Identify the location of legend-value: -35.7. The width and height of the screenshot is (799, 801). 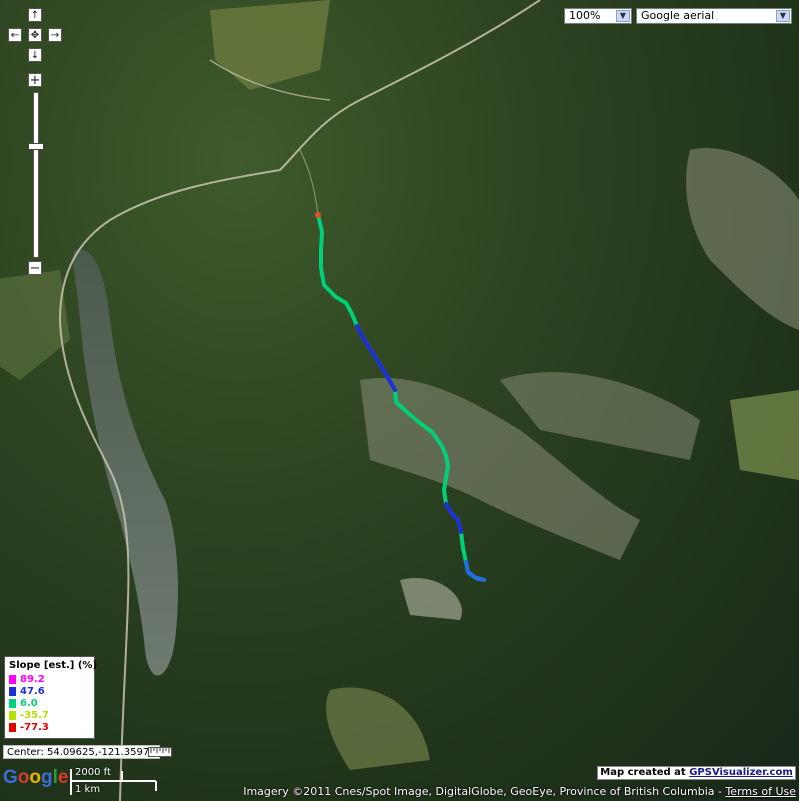
(34, 715).